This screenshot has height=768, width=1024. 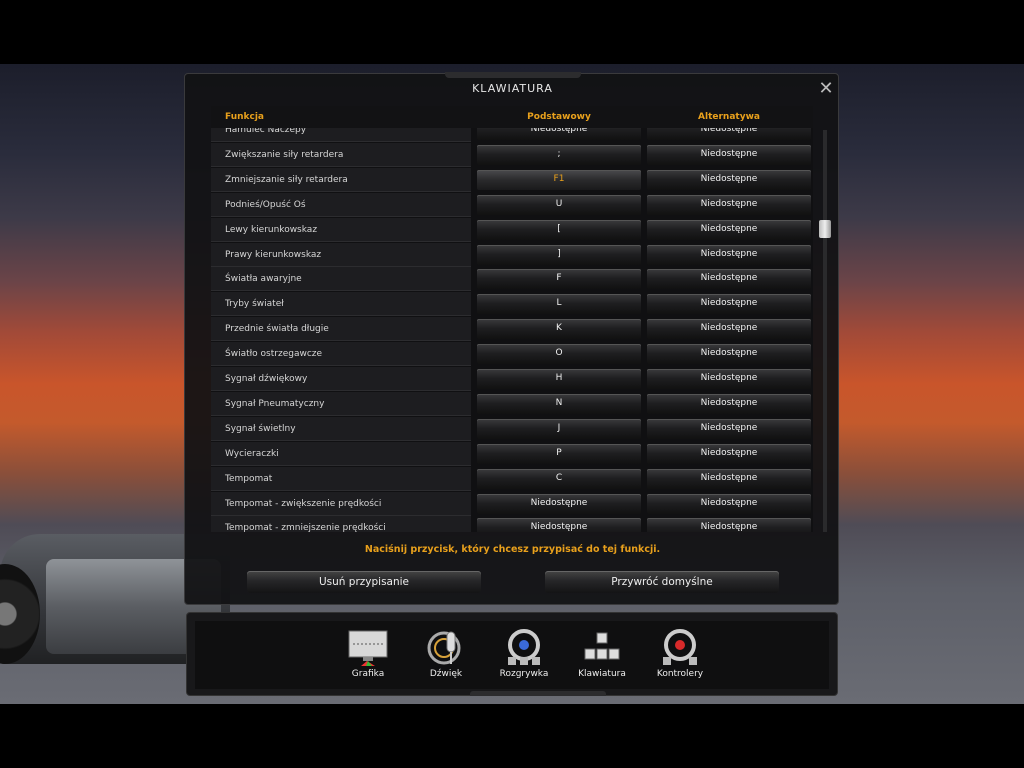 I want to click on nav-controllers: Kontrolery, so click(x=680, y=655).